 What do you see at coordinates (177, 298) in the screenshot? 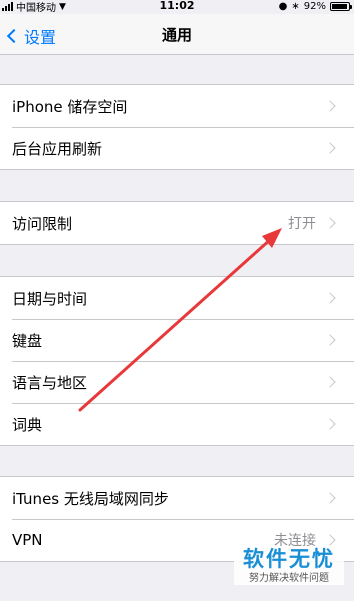
I see `list-item-date-time: 日期与时间` at bounding box center [177, 298].